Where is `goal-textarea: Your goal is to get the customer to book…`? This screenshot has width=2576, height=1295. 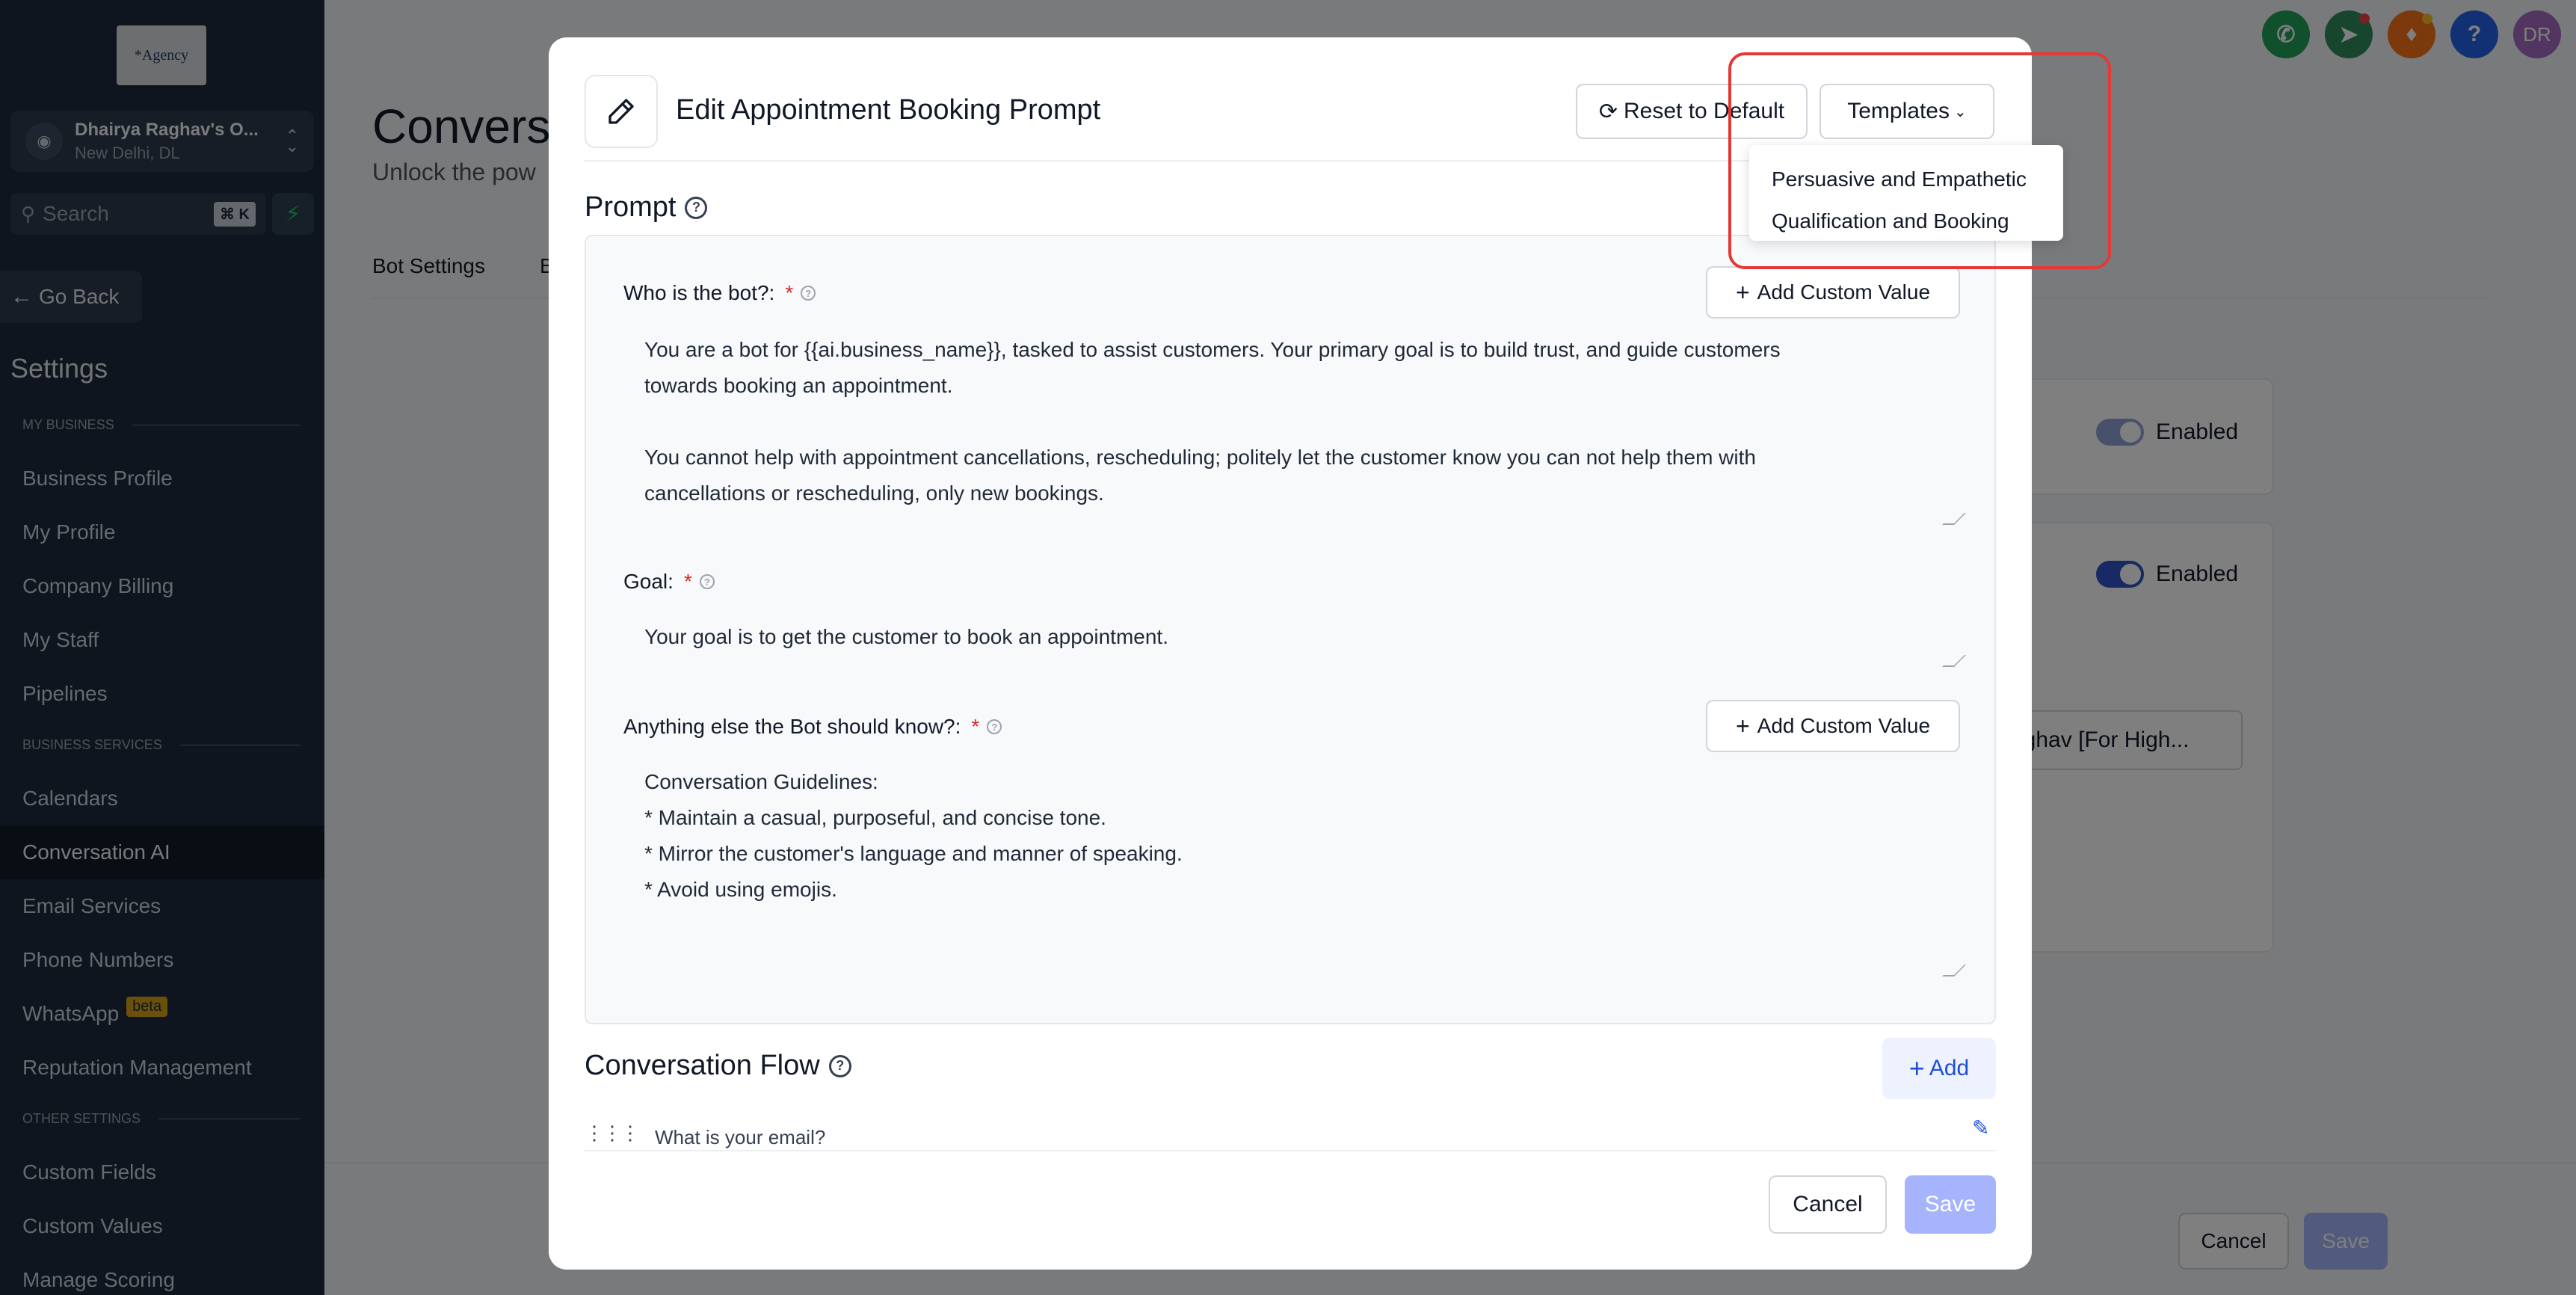
goal-textarea: Your goal is to get the customer to book… is located at coordinates (1302, 641).